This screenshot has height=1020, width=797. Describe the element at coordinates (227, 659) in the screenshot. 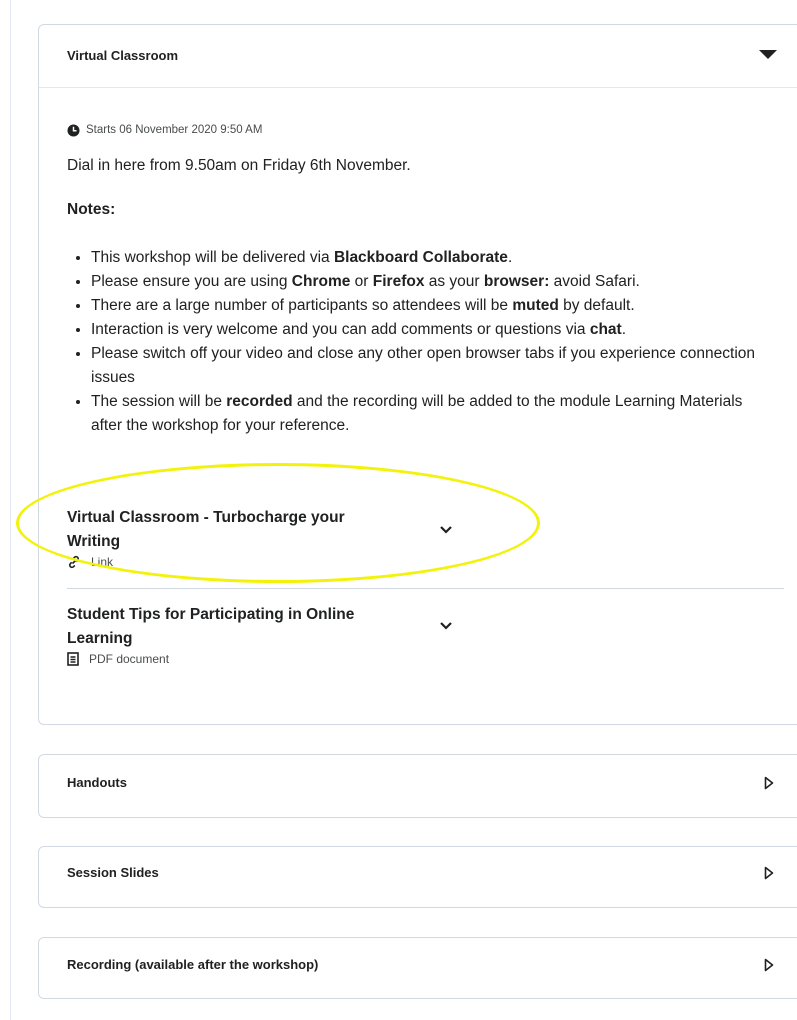

I see `content-item-type: PDF document` at that location.